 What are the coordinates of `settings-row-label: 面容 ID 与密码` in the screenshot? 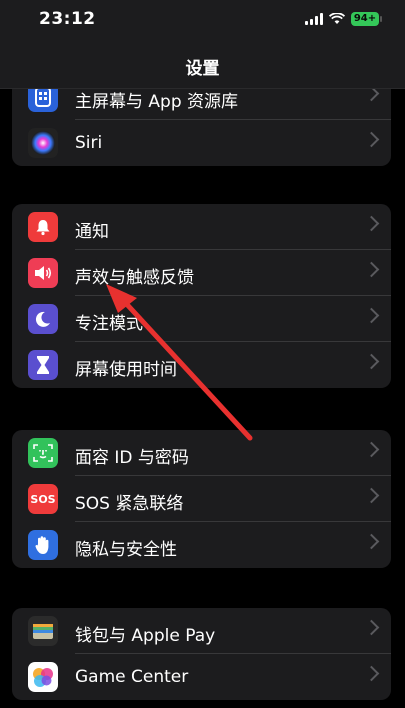 It's located at (132, 458).